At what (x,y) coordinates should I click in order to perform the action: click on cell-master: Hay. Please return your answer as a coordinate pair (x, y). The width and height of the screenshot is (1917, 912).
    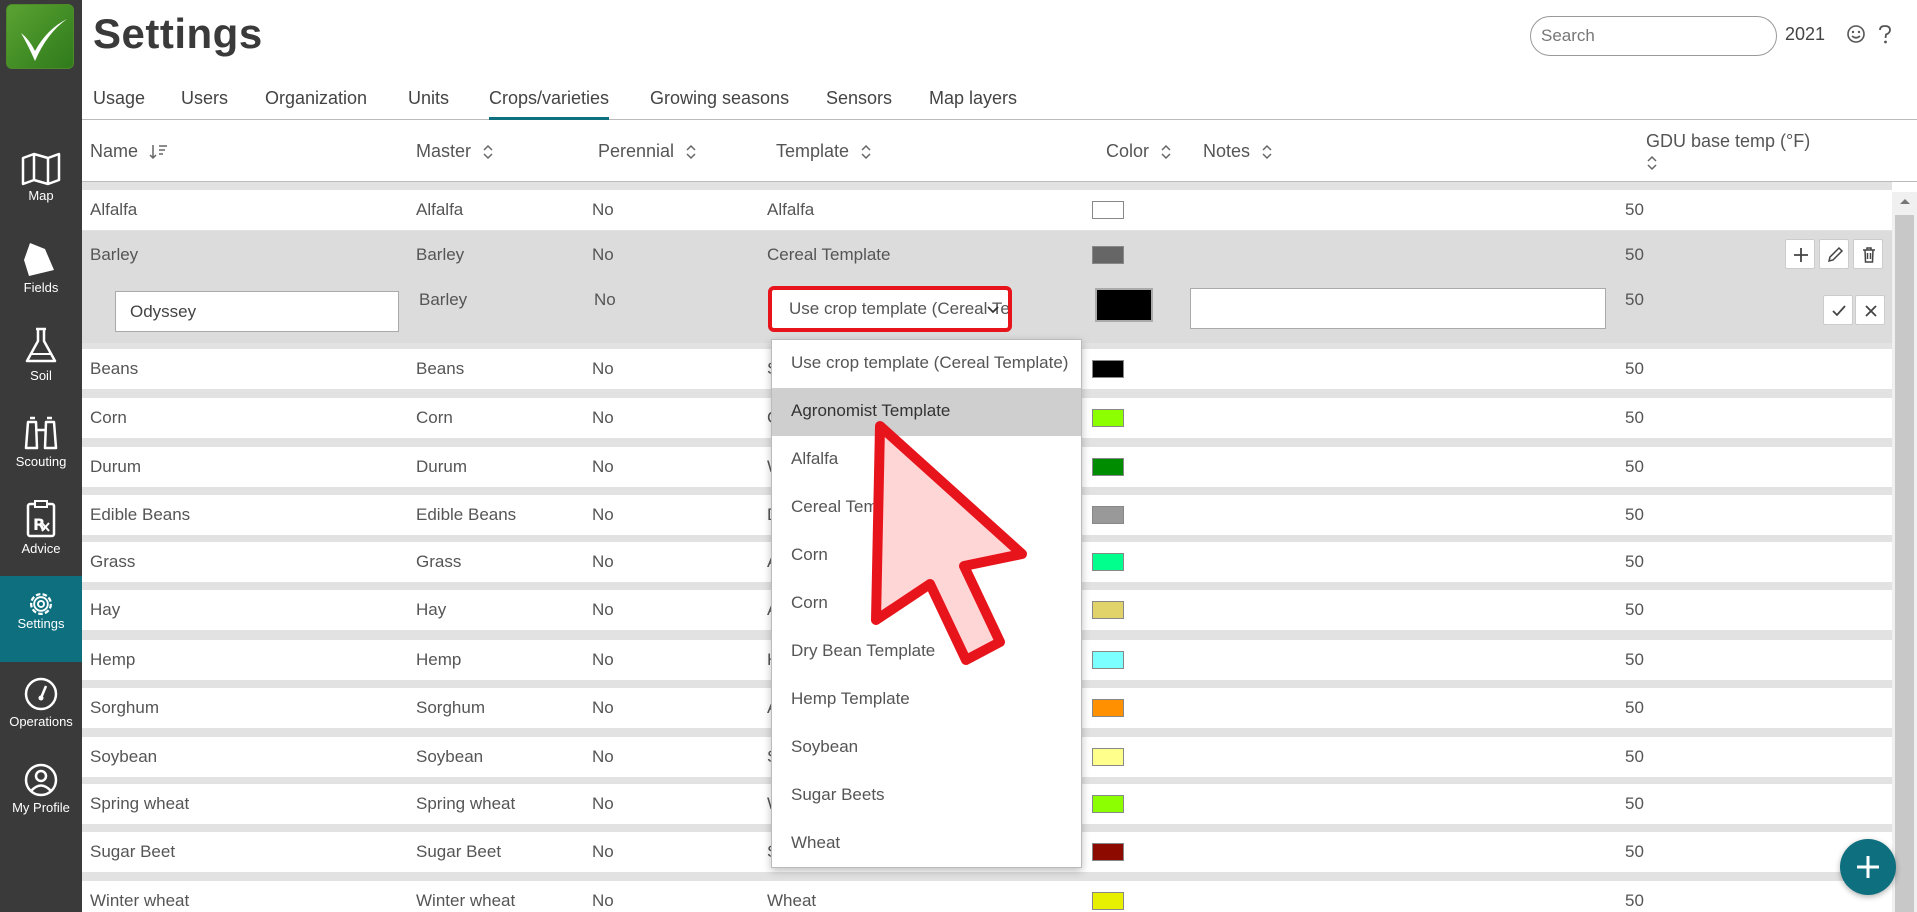
    Looking at the image, I should click on (431, 609).